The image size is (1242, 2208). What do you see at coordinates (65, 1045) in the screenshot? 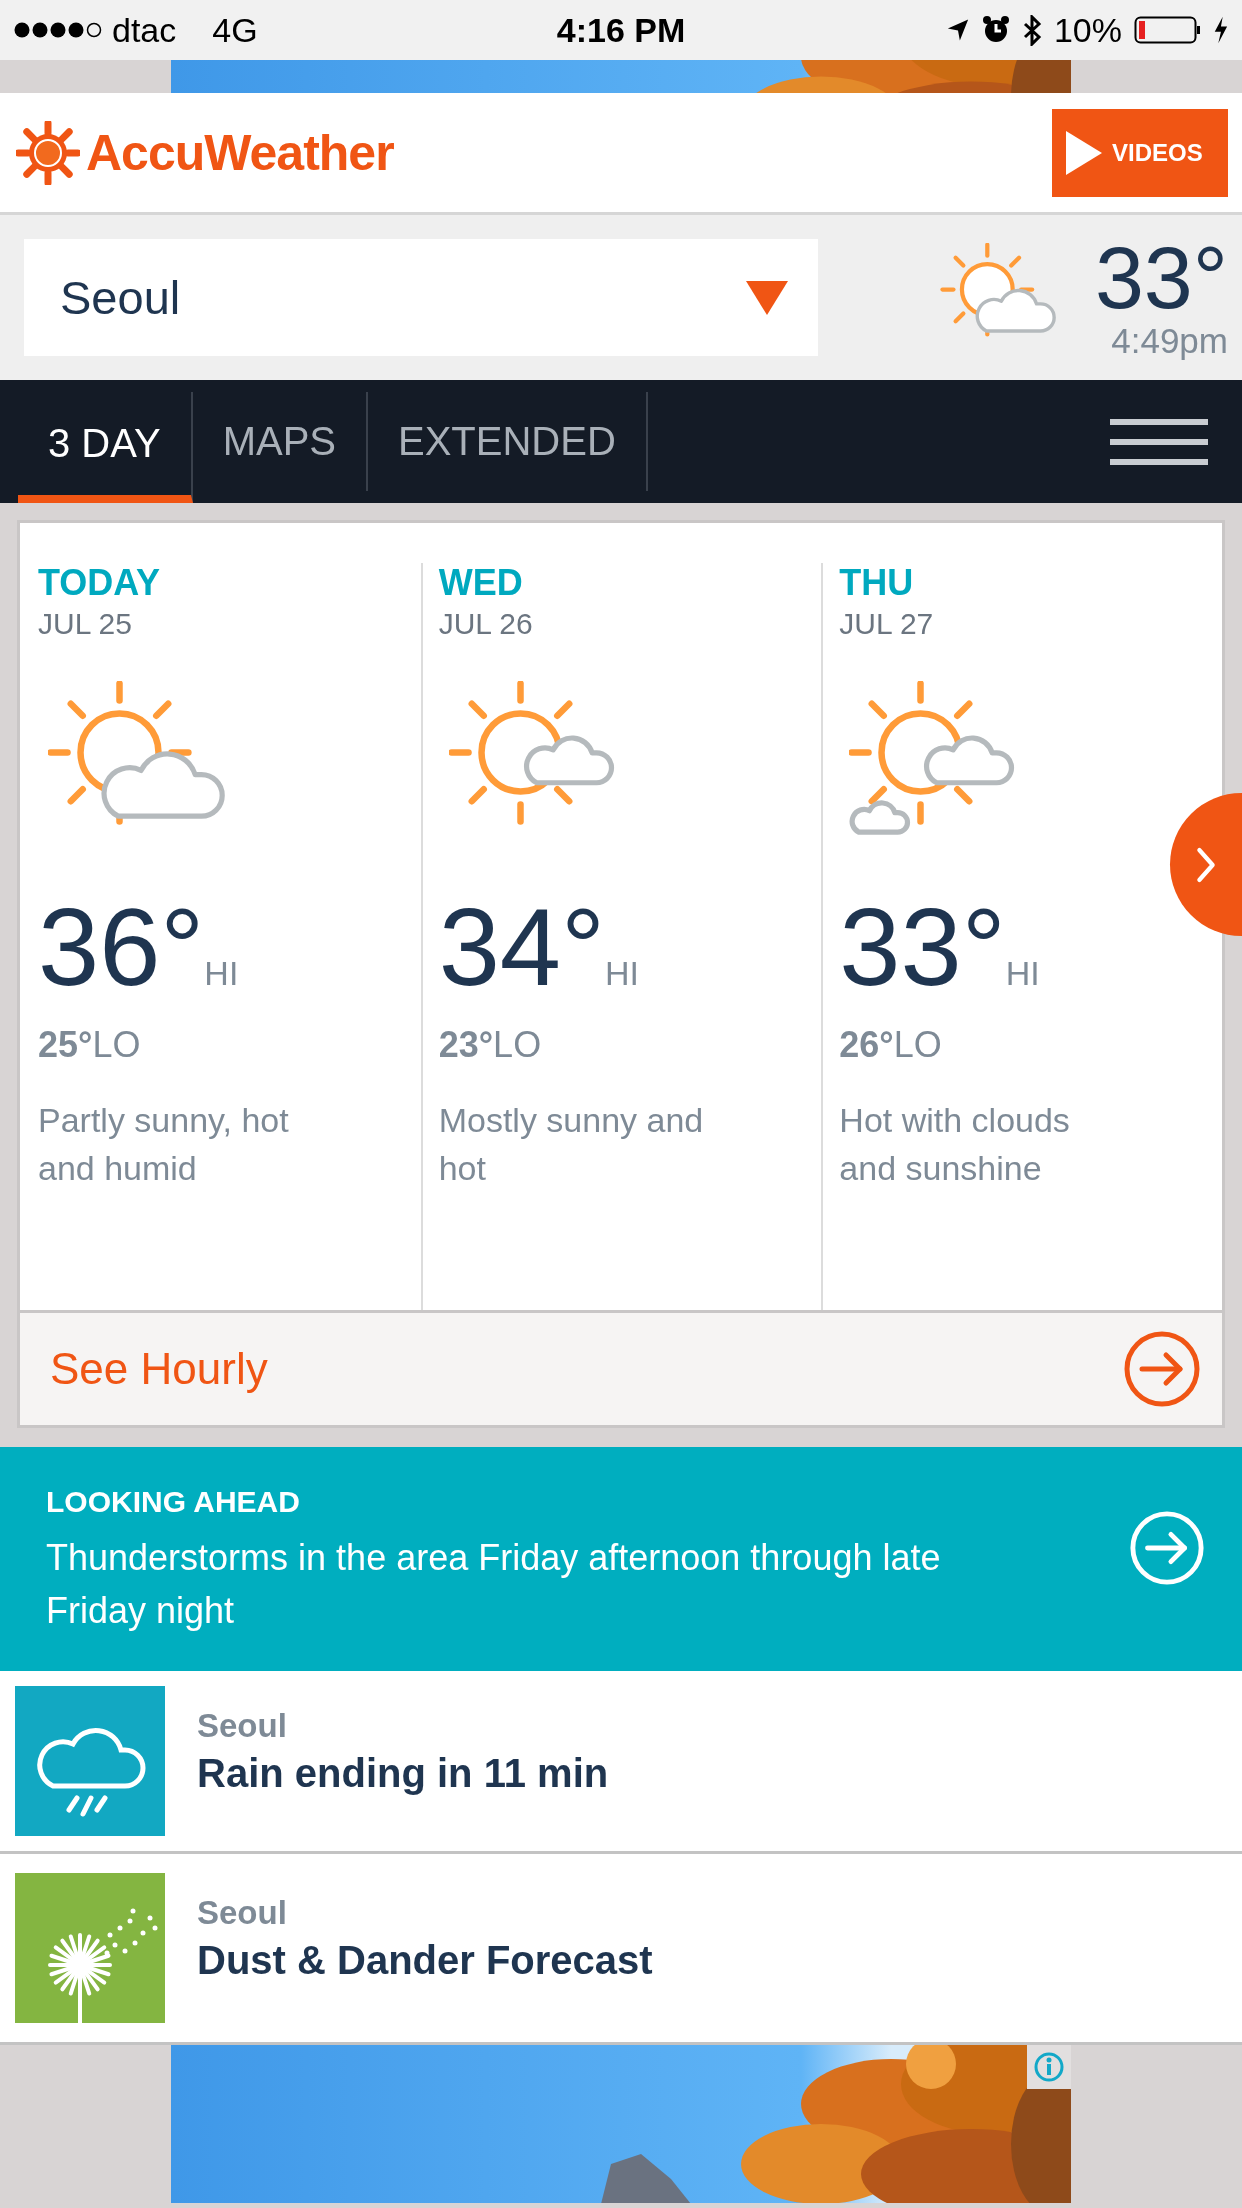
I see `low-temperature: 25°` at bounding box center [65, 1045].